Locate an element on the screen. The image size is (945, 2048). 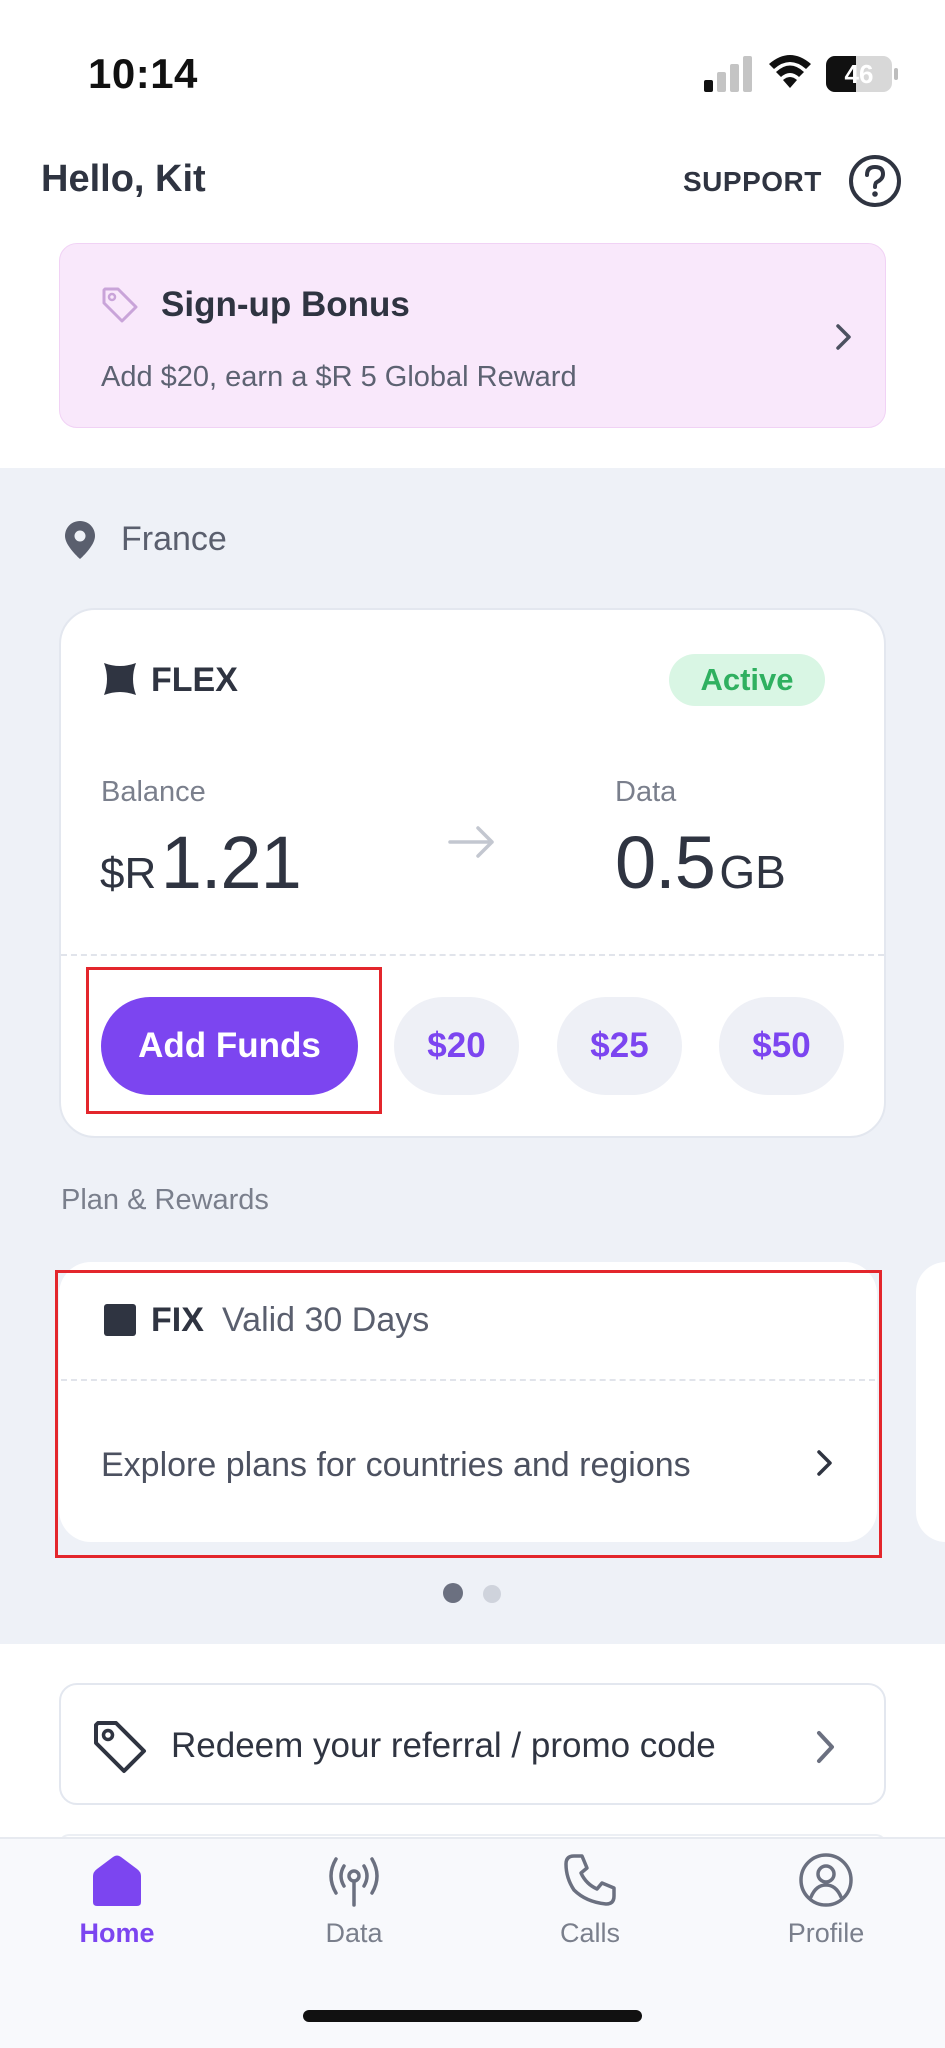
balance-value: $R 1.21 is located at coordinates (201, 862).